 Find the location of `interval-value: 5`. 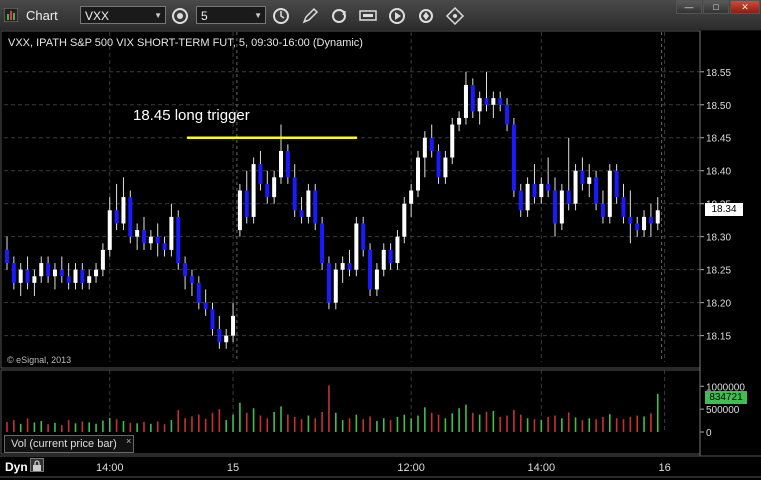

interval-value: 5 is located at coordinates (204, 16).